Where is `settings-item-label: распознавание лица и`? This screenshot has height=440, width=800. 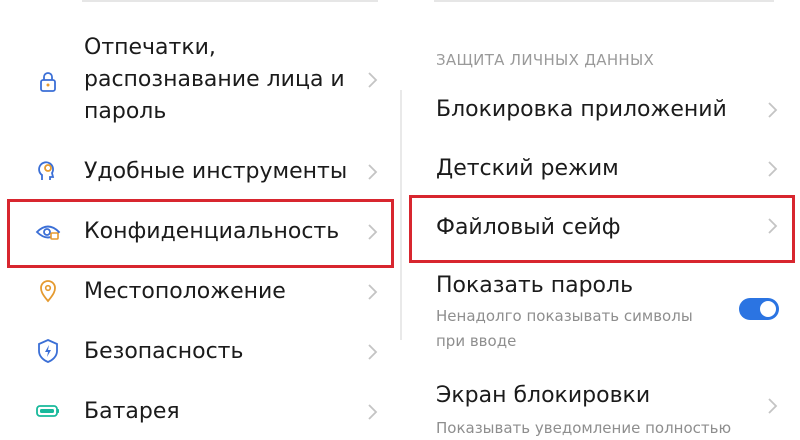 settings-item-label: распознавание лица и is located at coordinates (214, 79).